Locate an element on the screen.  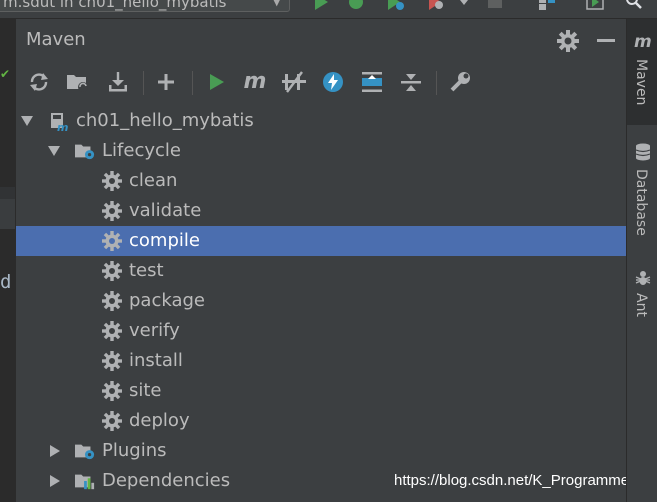
tree-row-goal-deploy: deploy is located at coordinates (321, 421).